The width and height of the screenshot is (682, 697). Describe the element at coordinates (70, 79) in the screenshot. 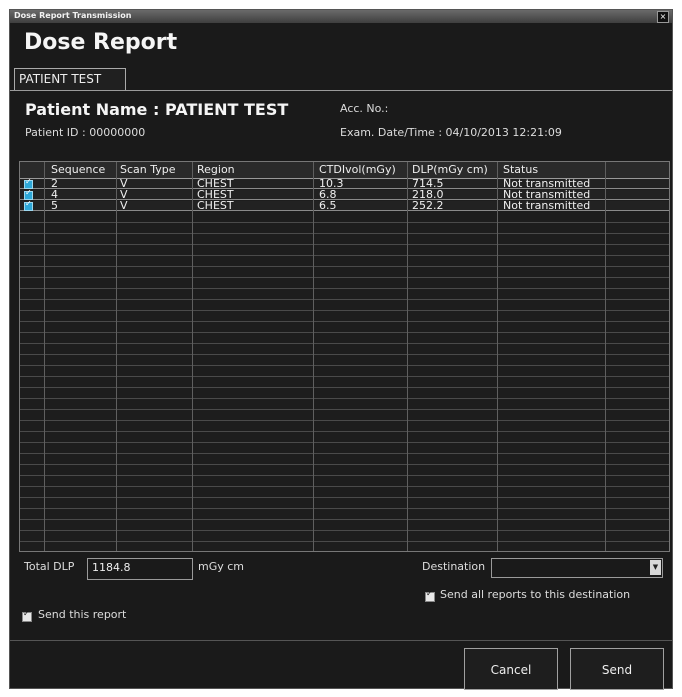

I see `tab-patient: PATIENT TEST` at that location.